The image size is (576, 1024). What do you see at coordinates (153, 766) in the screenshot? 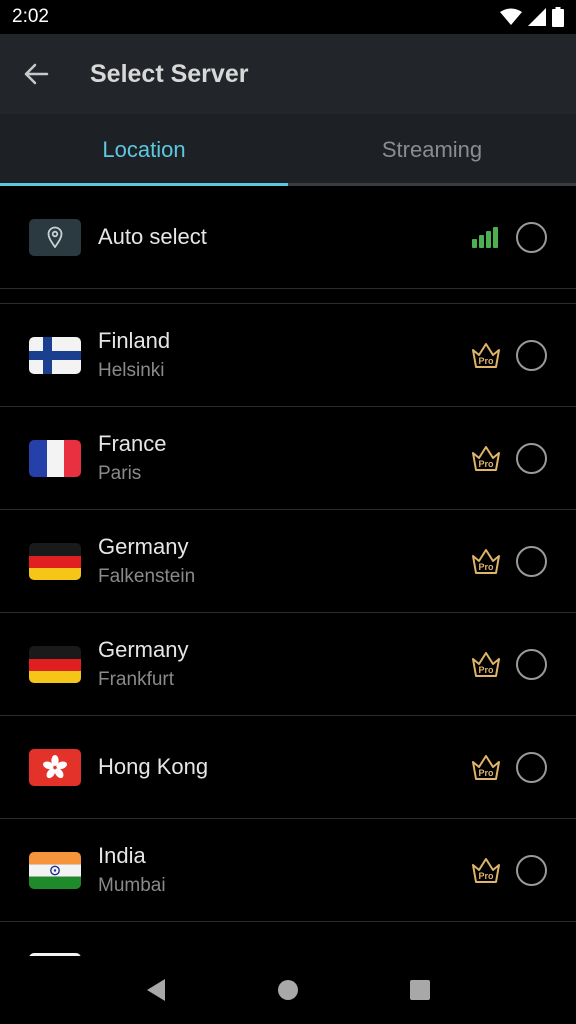
I see `server-country: Hong Kong` at bounding box center [153, 766].